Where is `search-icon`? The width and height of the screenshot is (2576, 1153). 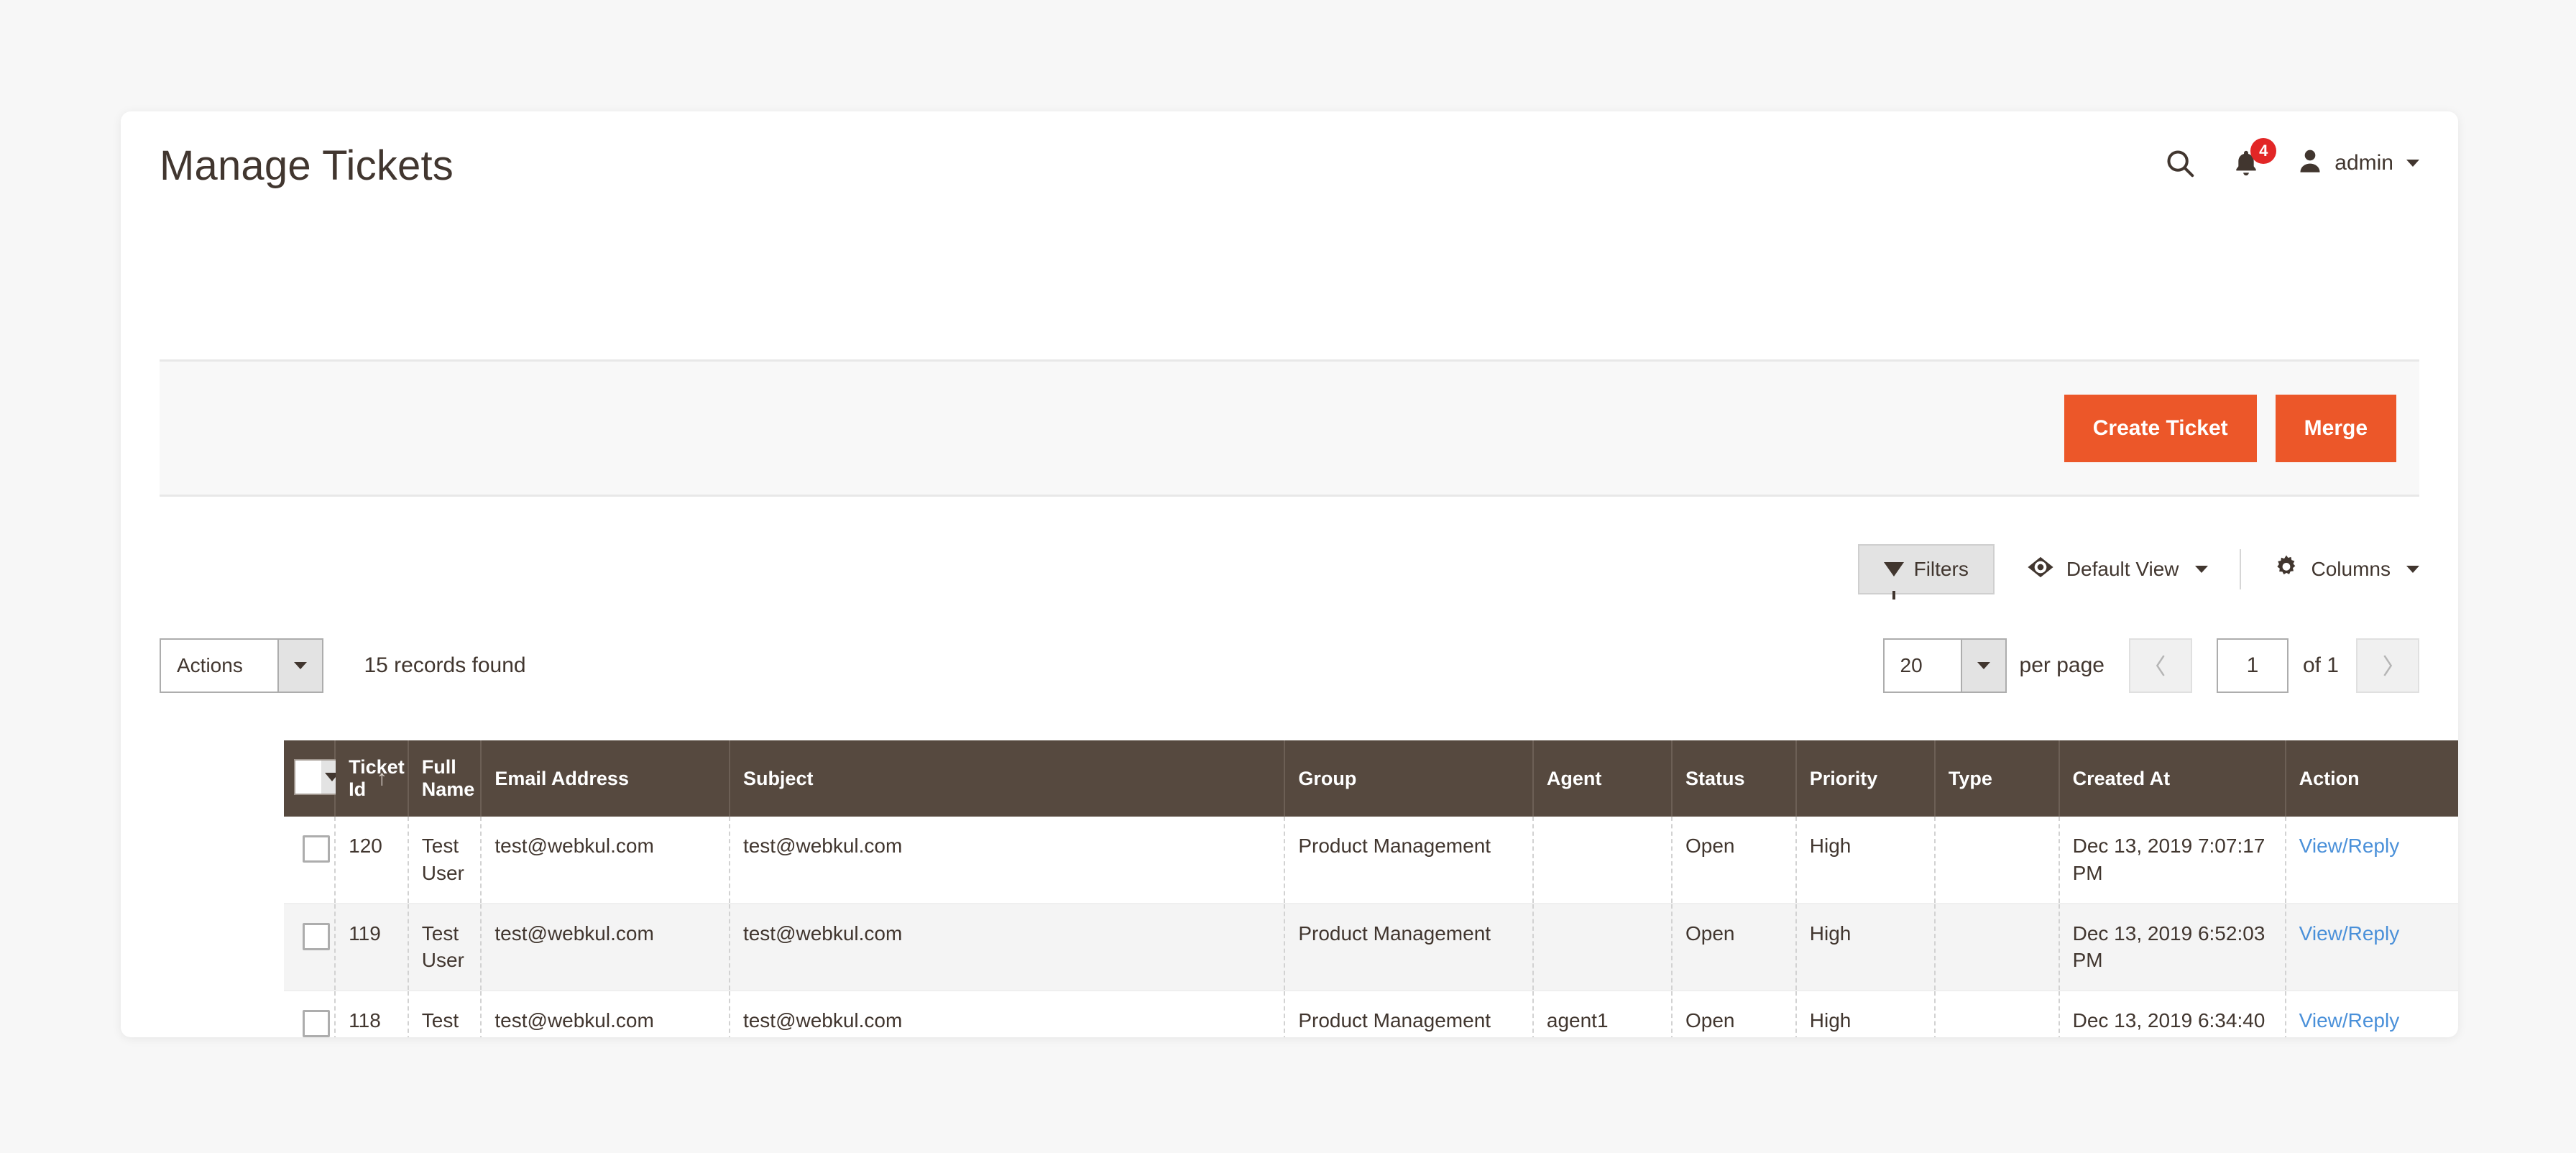 search-icon is located at coordinates (2179, 163).